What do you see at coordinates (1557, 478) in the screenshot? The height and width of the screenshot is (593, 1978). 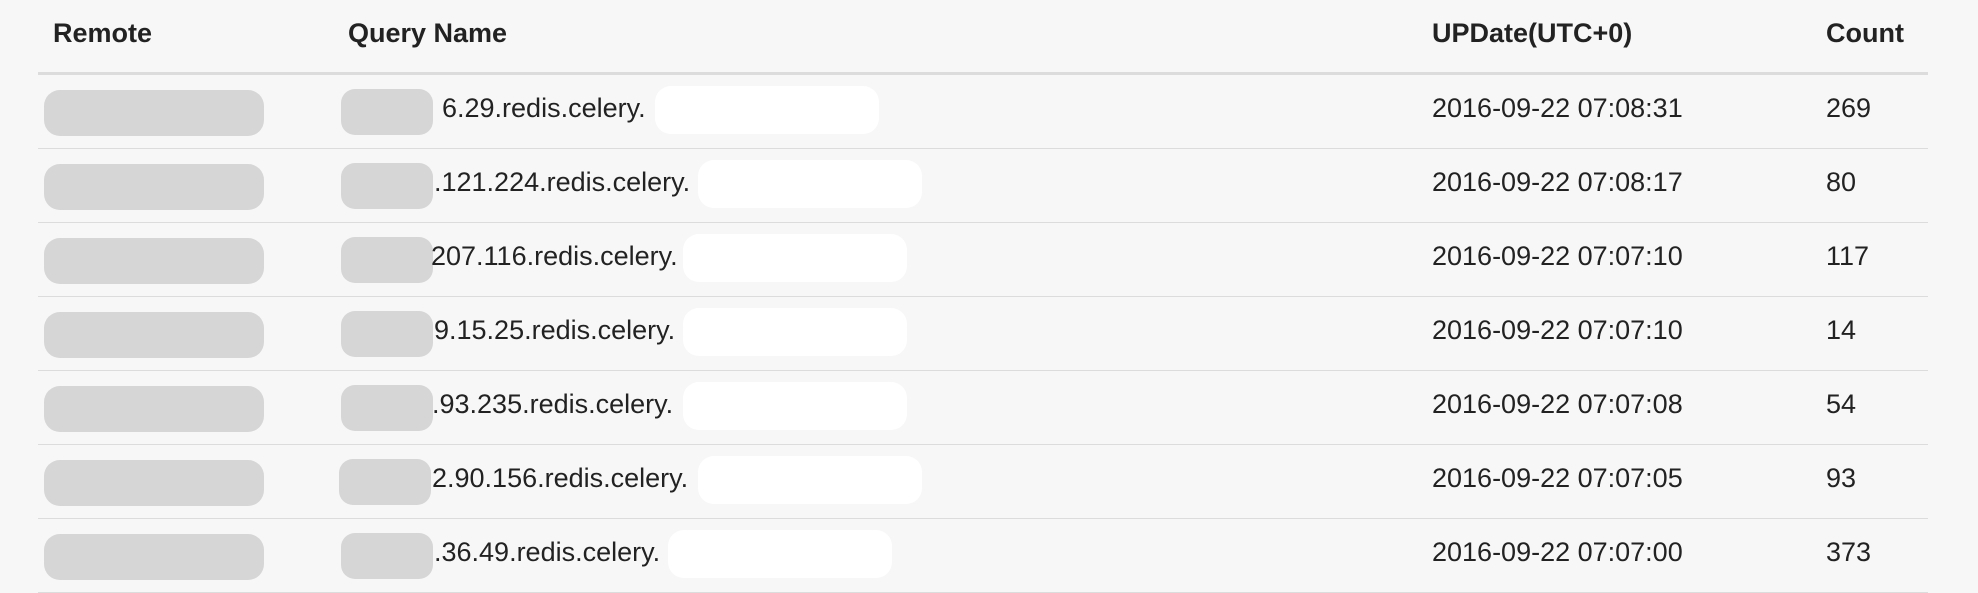 I see `update-time: 2016-09-22 07:07:05` at bounding box center [1557, 478].